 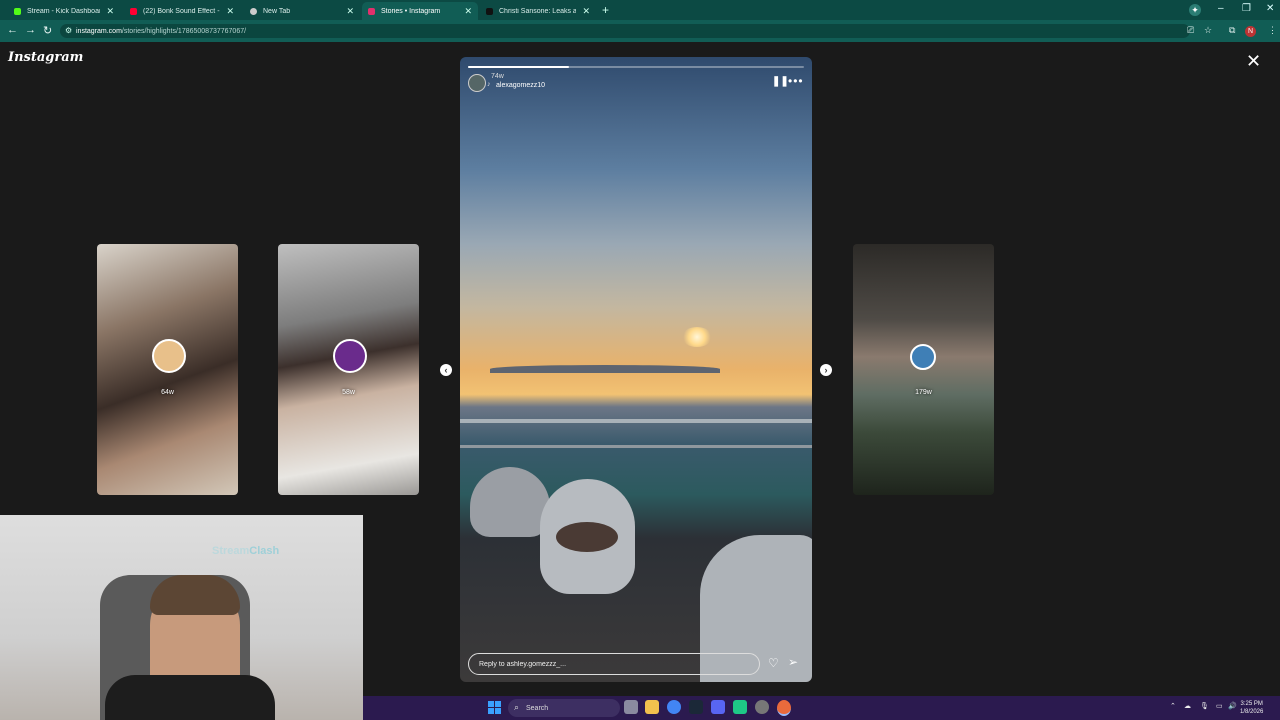 I want to click on tab-kick-dashboard: Stream - Kick Dashboard ✕, so click(x=64, y=11).